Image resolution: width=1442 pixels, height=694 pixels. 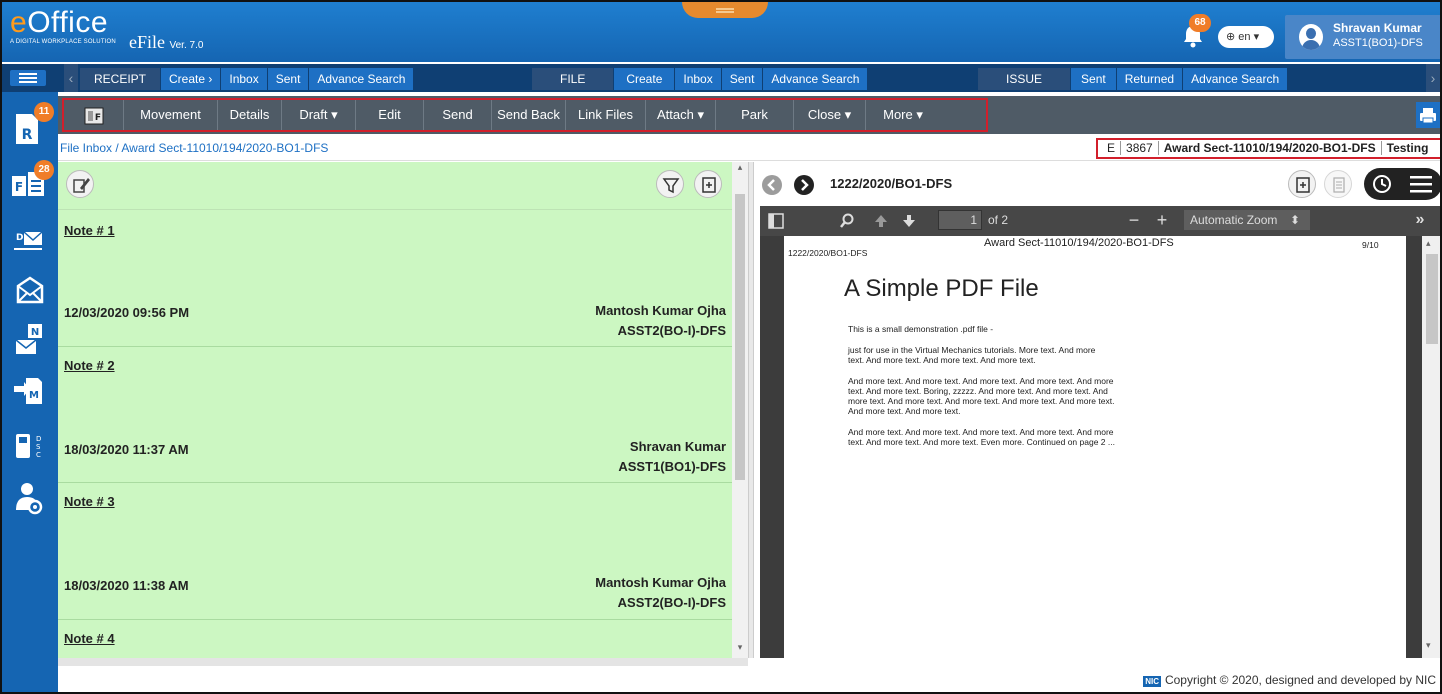 What do you see at coordinates (708, 184) in the screenshot?
I see `expand-notes-button` at bounding box center [708, 184].